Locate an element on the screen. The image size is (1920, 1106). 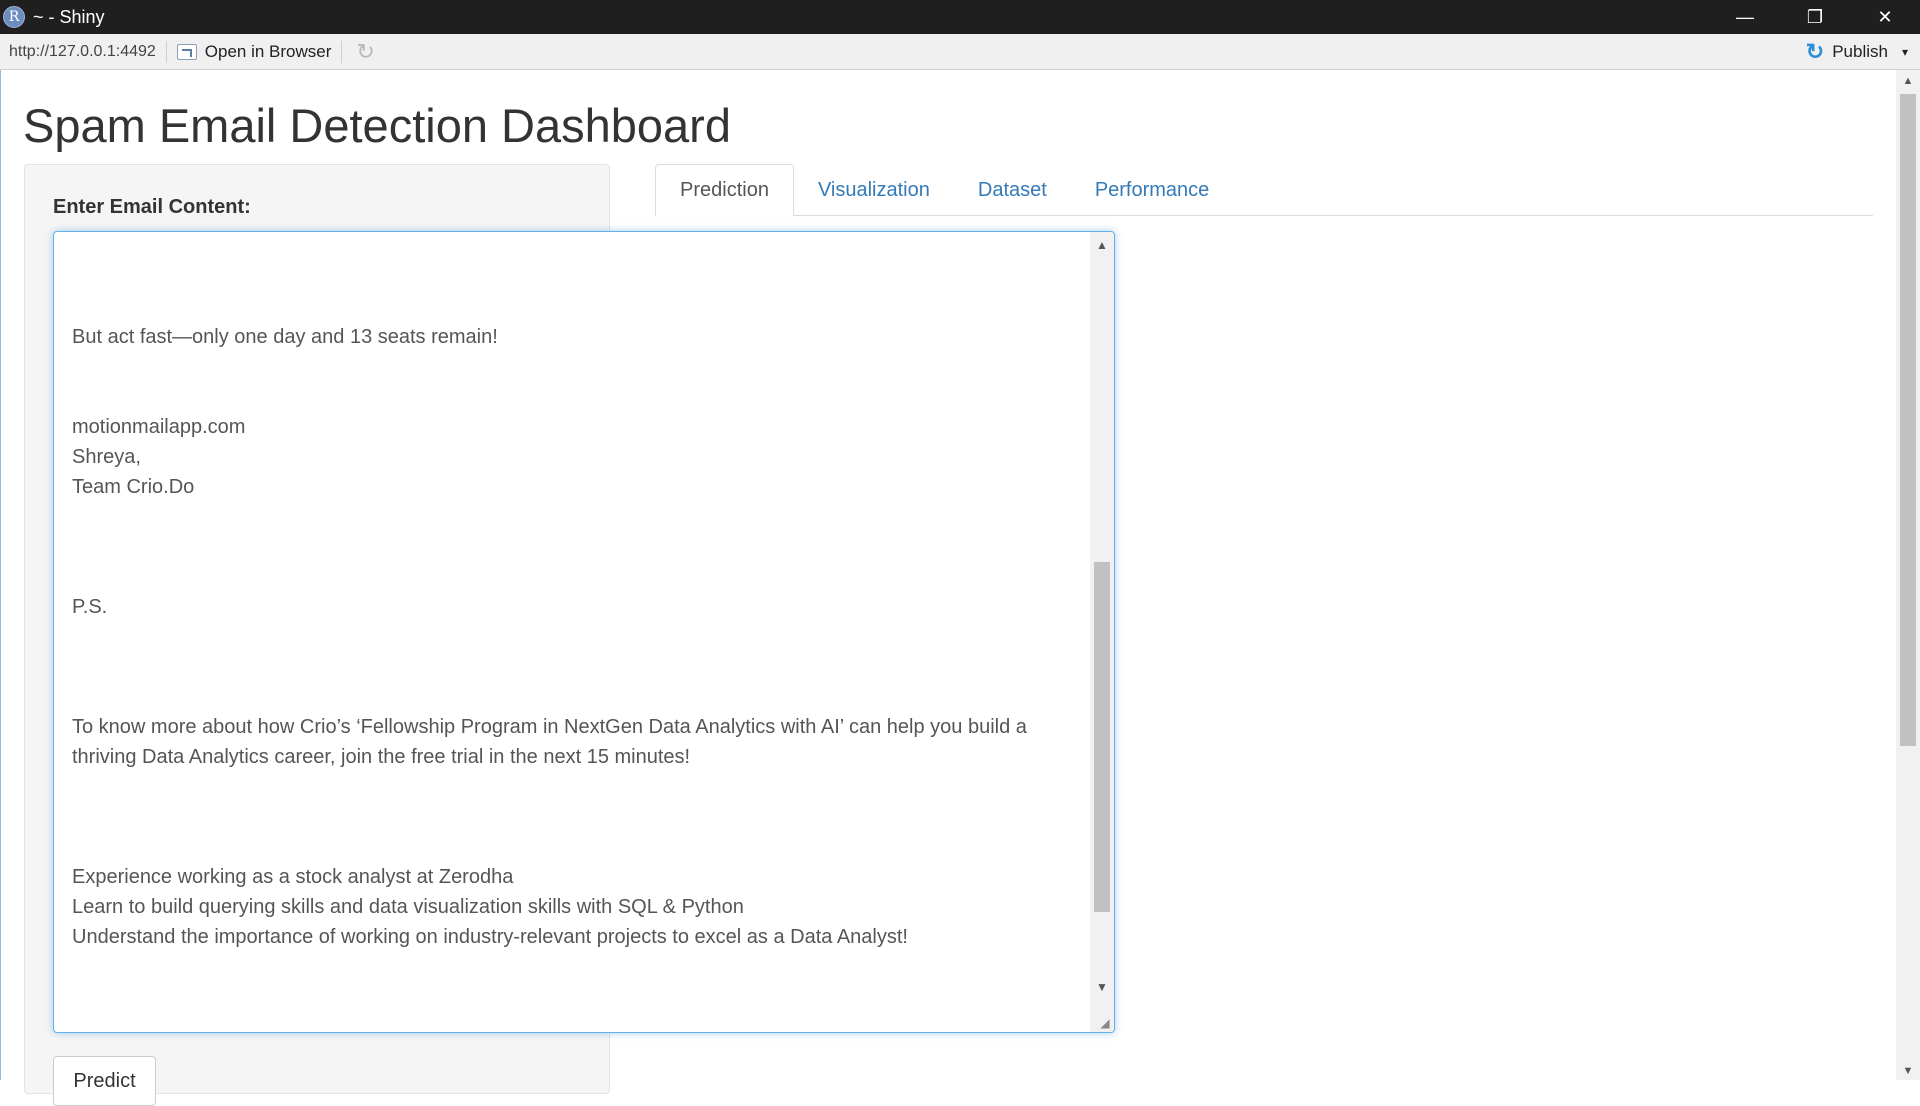
window-titlebar: R ~ - Shiny — ❐ ✕ is located at coordinates (960, 17).